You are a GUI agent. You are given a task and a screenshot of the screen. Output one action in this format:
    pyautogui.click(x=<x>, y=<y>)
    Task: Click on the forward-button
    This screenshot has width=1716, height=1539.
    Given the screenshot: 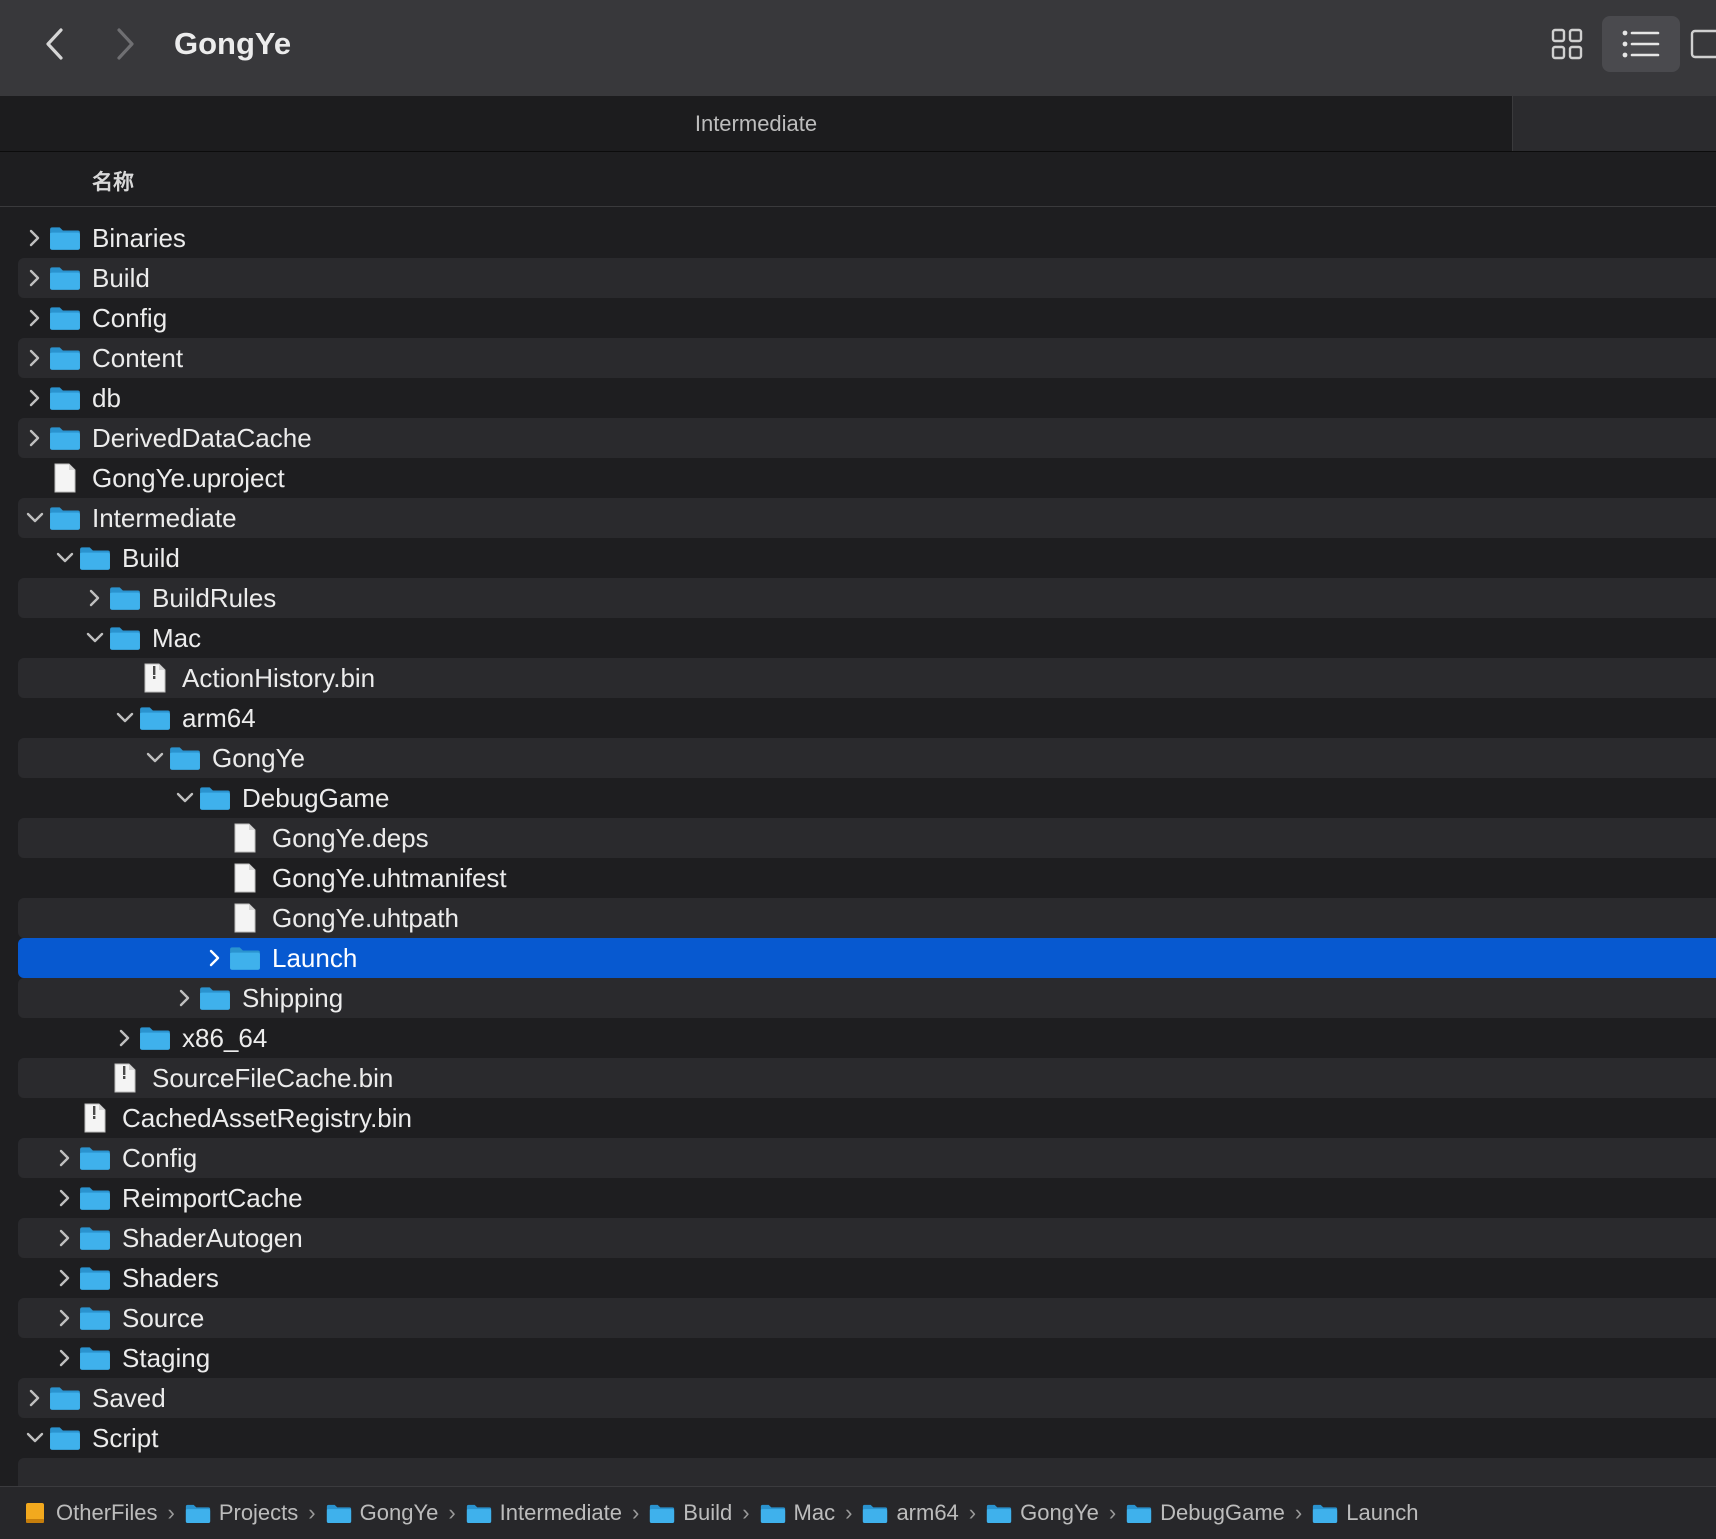 What is the action you would take?
    pyautogui.click(x=126, y=44)
    